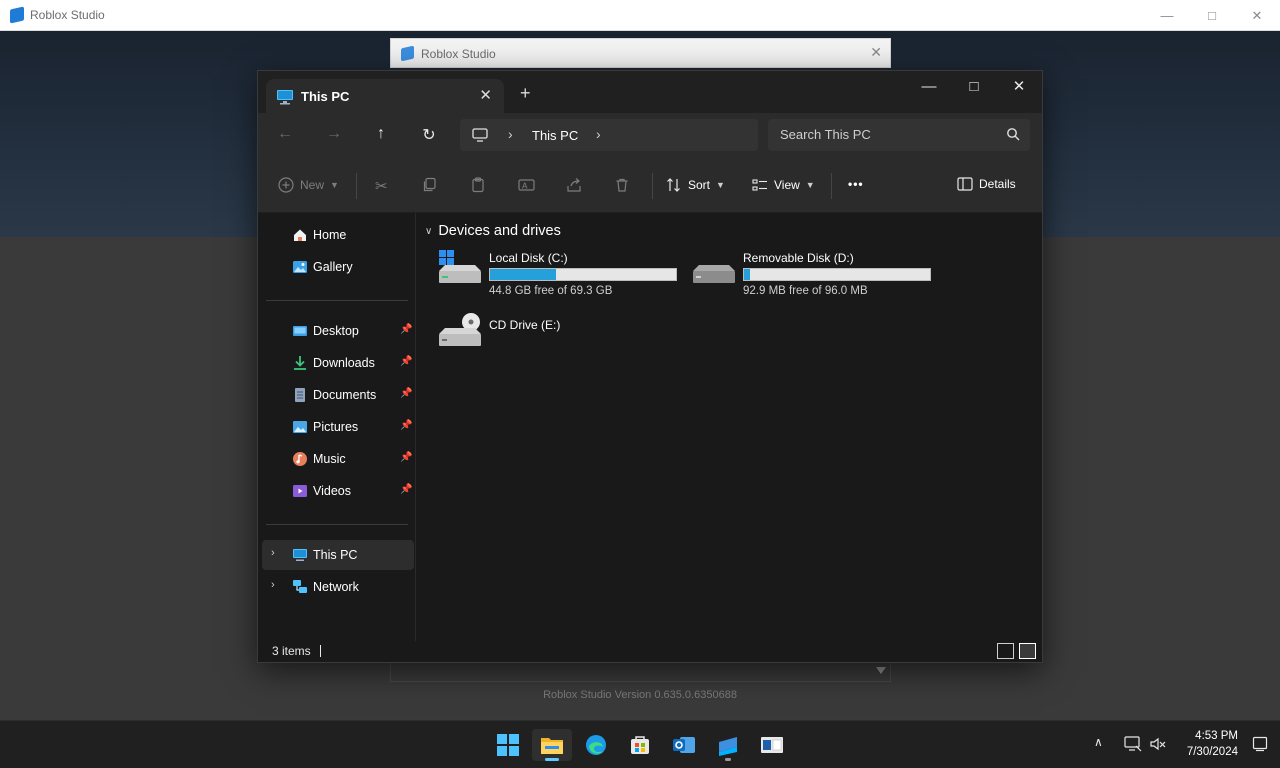  I want to click on splash-footer, so click(640, 672).